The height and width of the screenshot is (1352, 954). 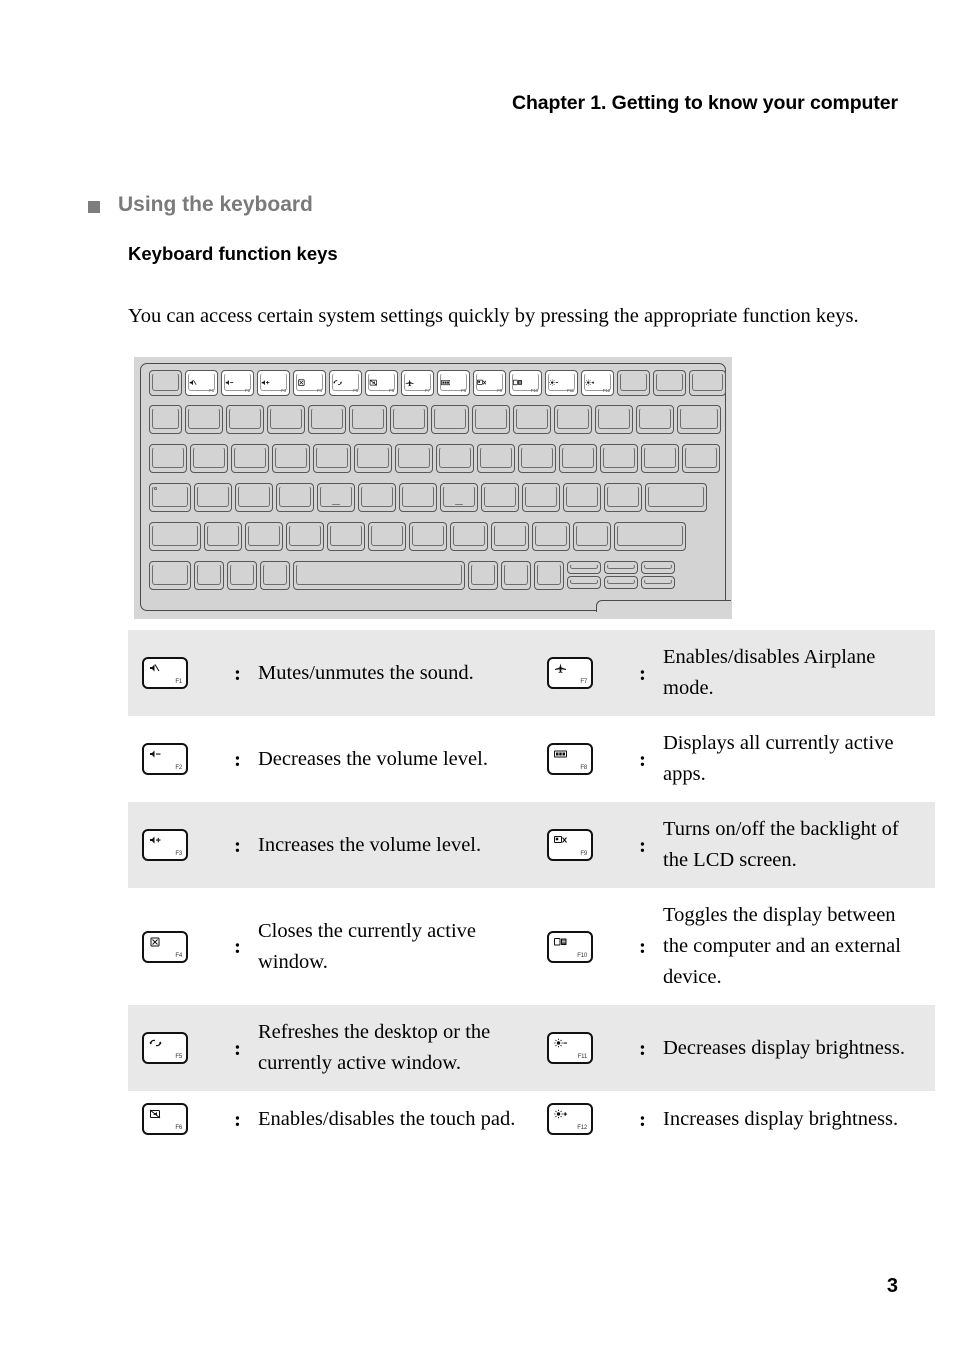 What do you see at coordinates (525, 383) in the screenshot?
I see `keyboard-key-f10: F10` at bounding box center [525, 383].